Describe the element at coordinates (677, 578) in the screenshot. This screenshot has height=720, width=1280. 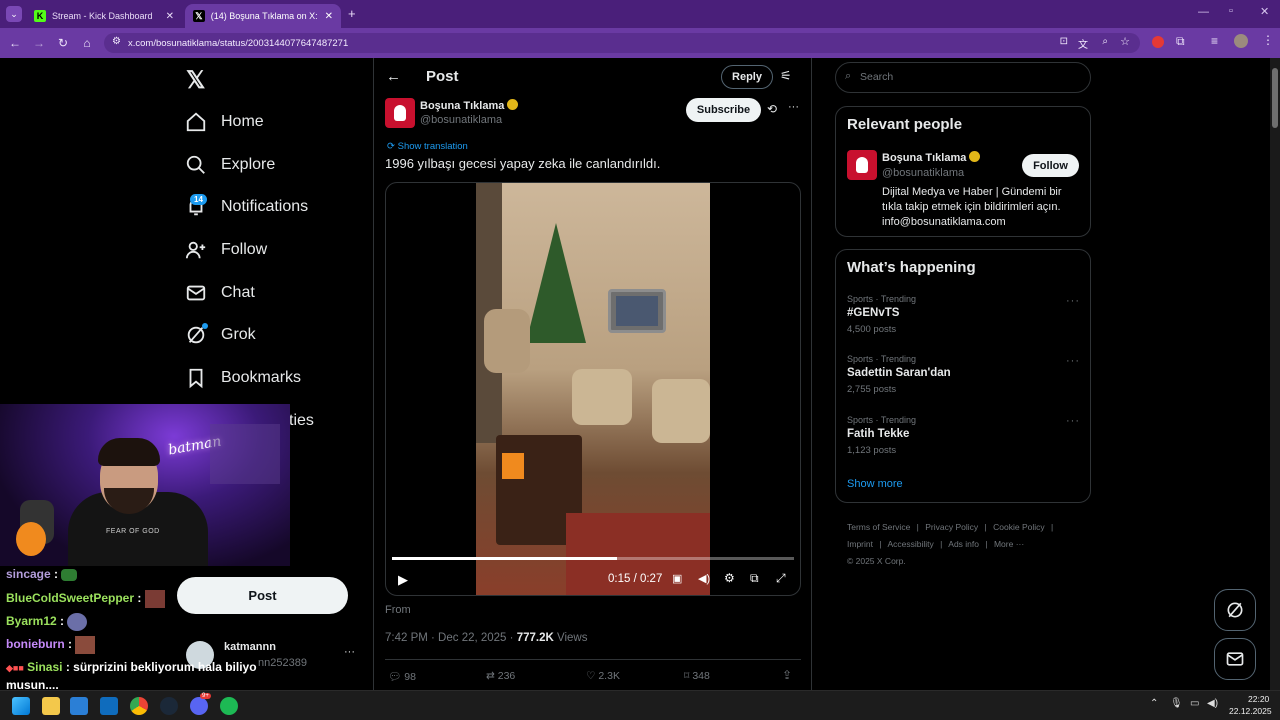
I see `captions-icon: ▣` at that location.